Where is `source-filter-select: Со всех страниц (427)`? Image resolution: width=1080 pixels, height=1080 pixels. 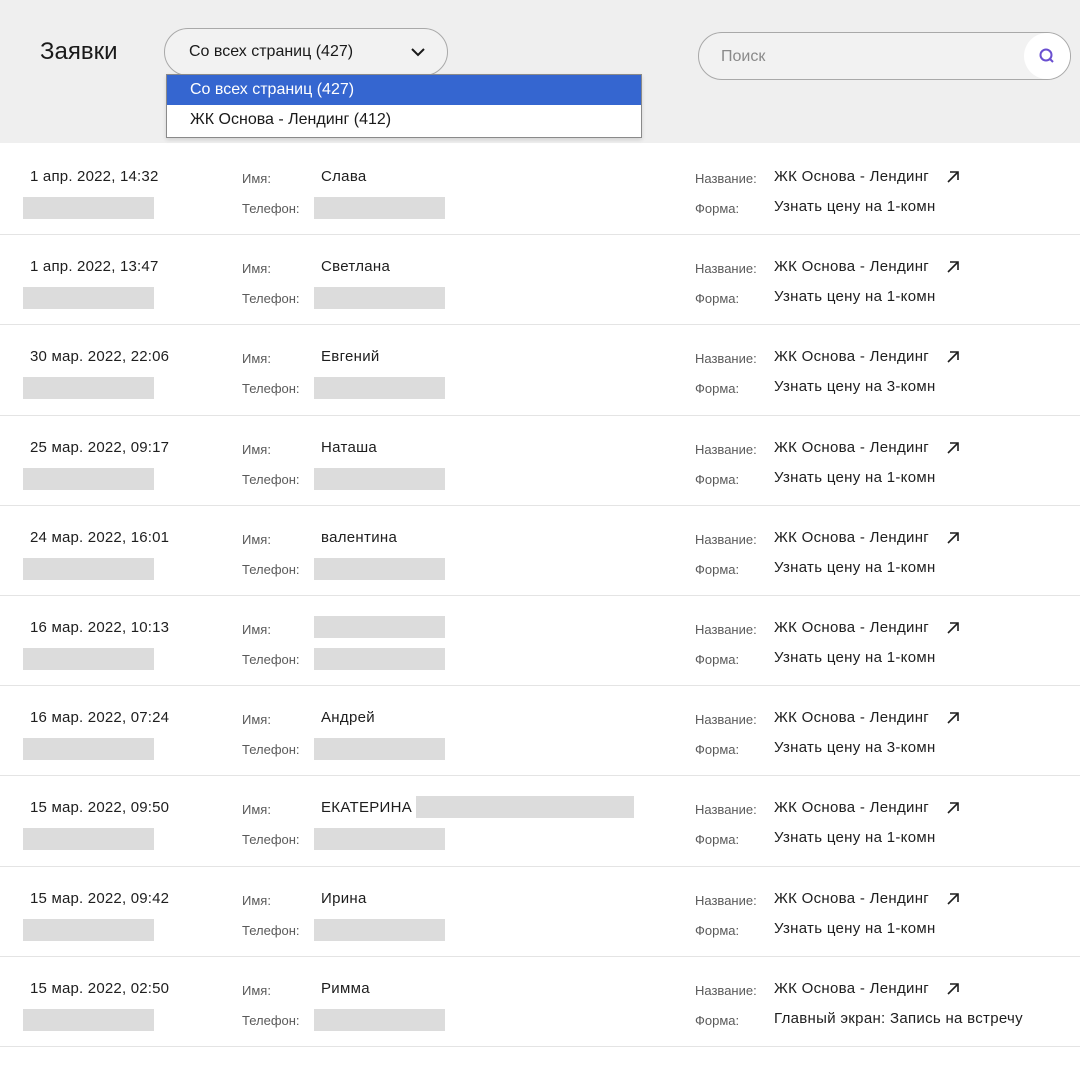 source-filter-select: Со всех страниц (427) is located at coordinates (306, 52).